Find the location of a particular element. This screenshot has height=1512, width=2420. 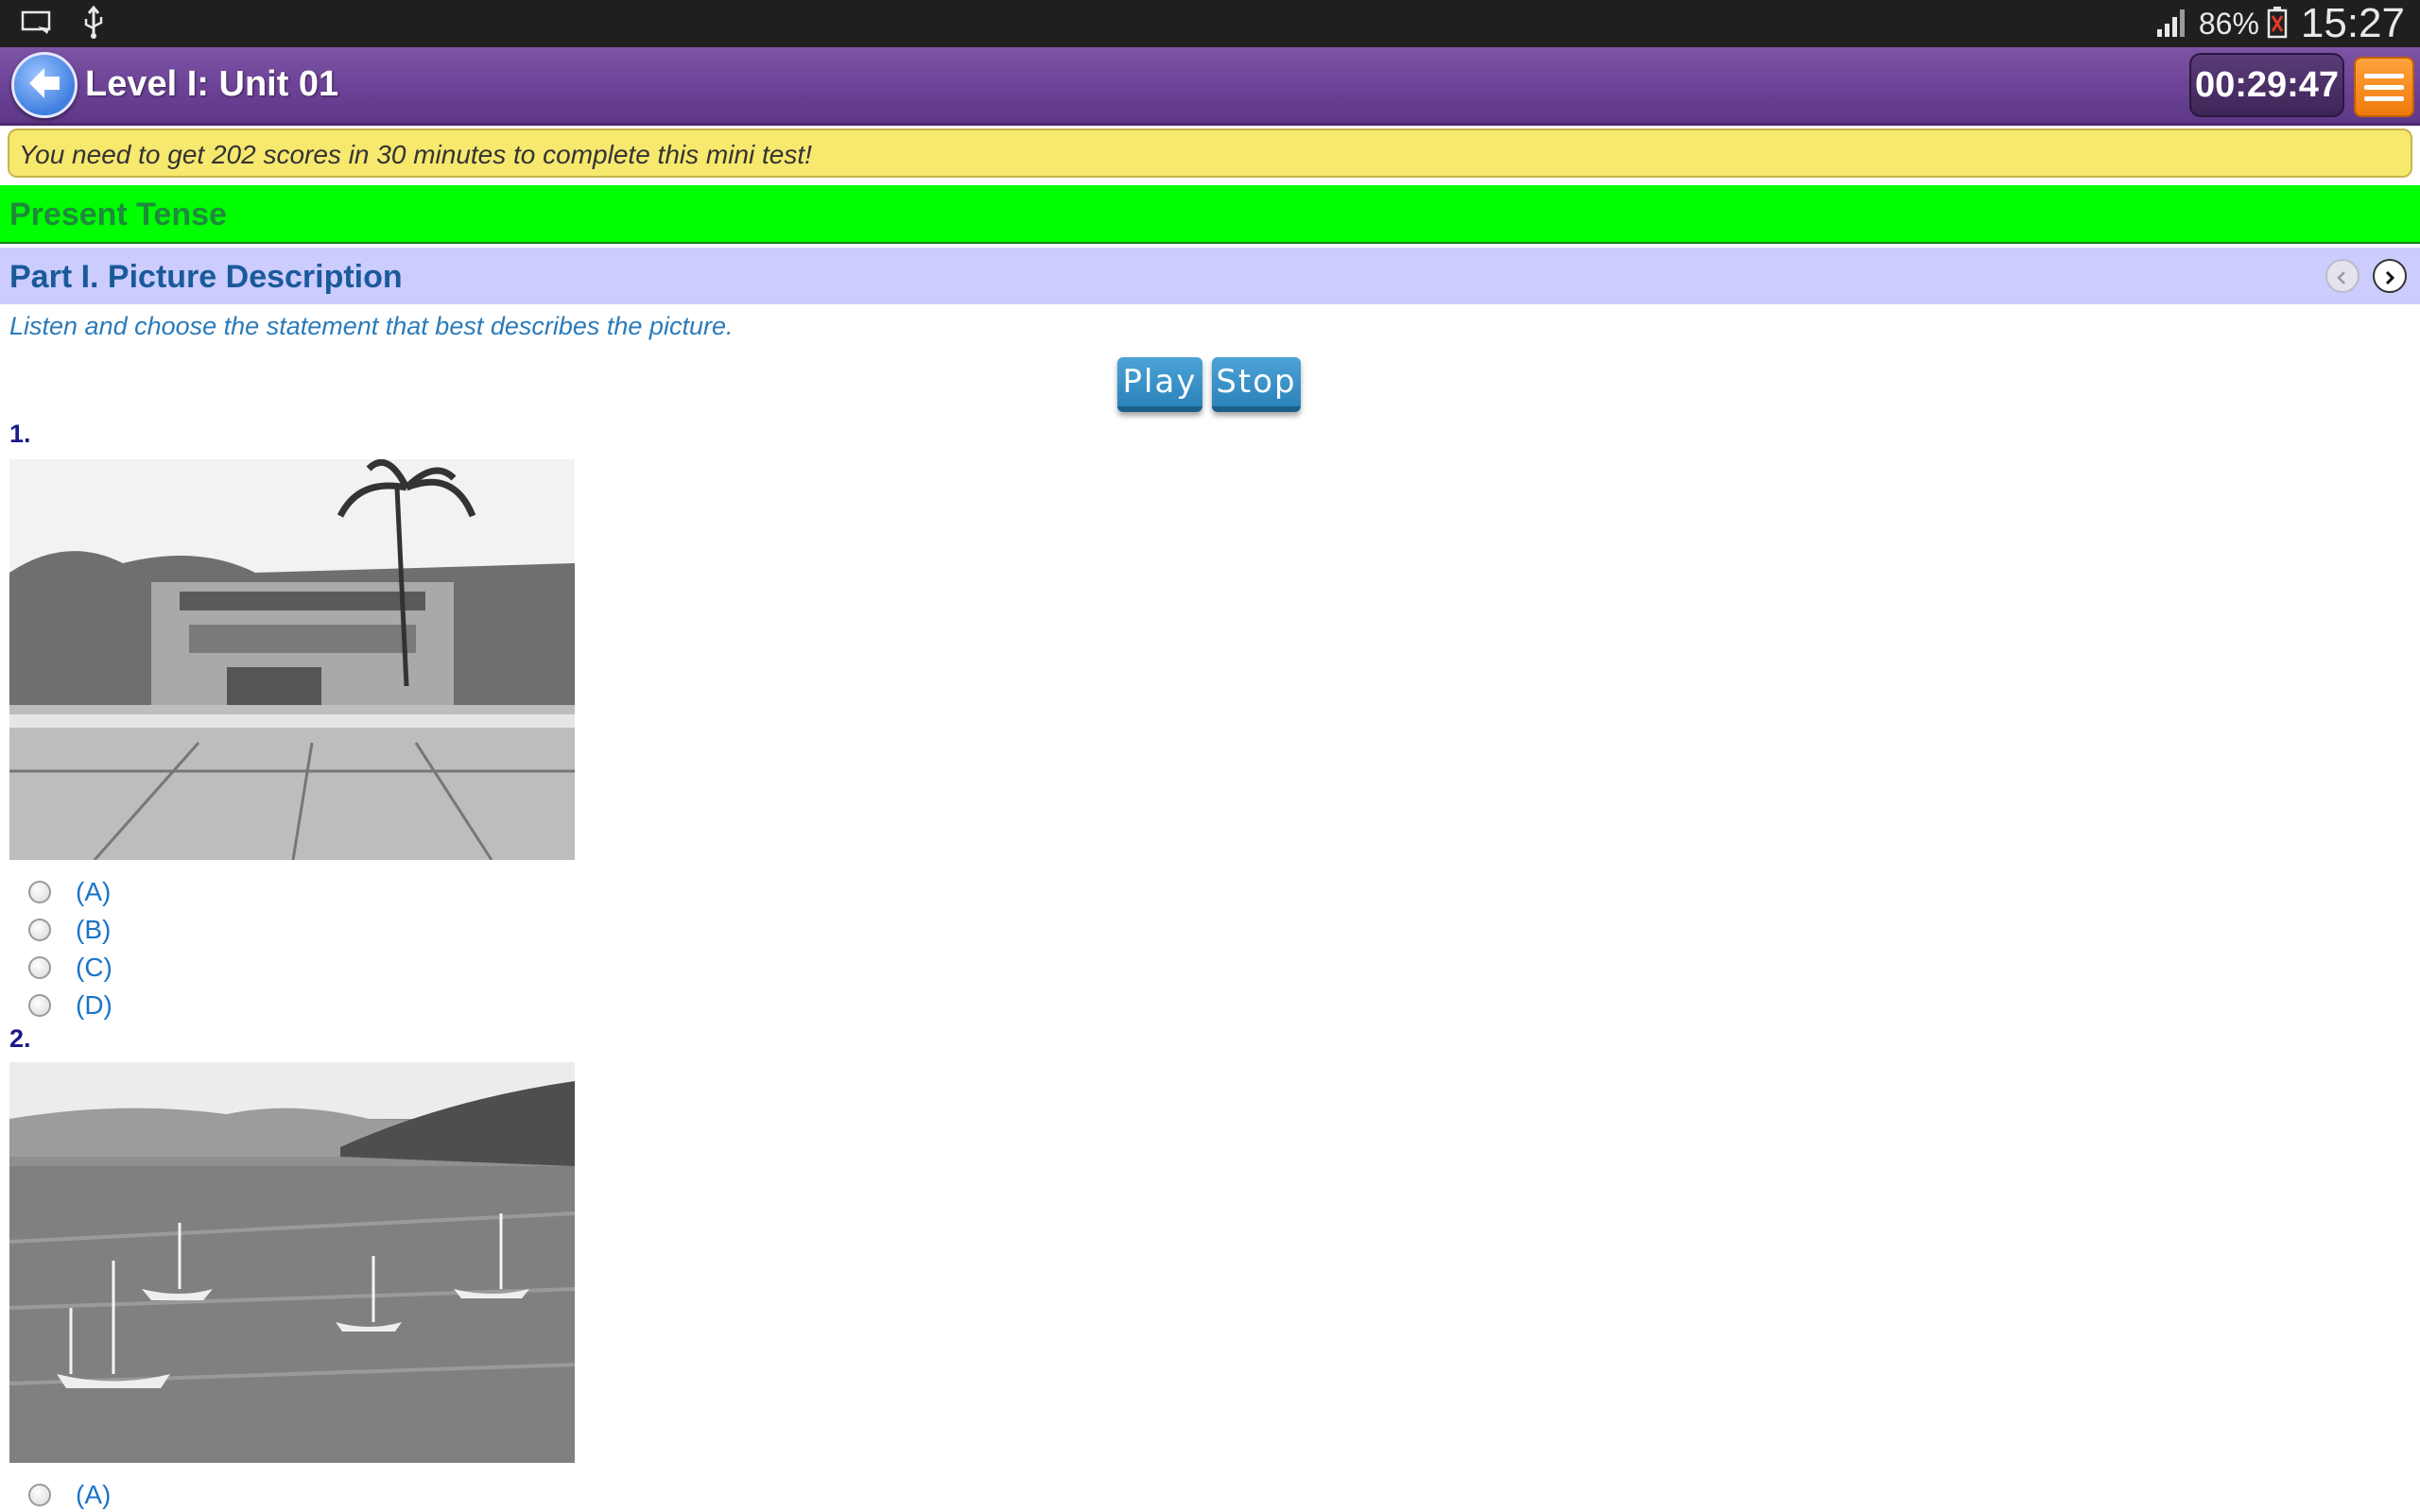

battery-percent: 86% is located at coordinates (2228, 23).